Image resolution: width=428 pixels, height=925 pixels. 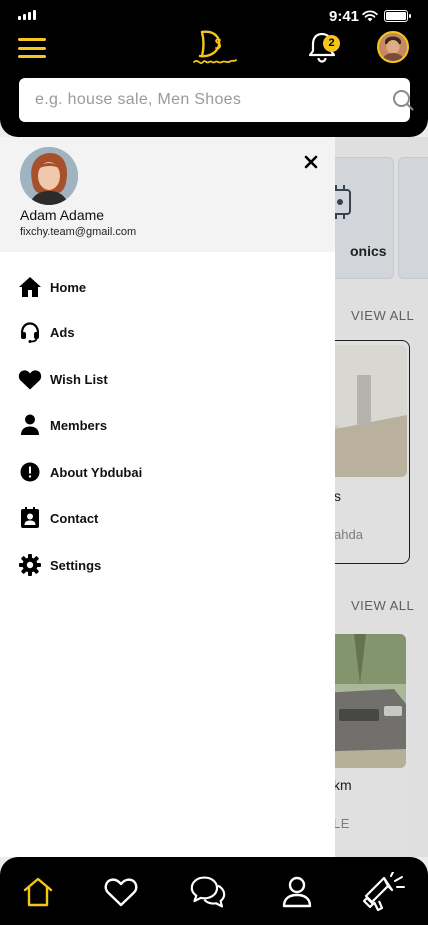 I want to click on ad-location: ahda, so click(x=348, y=534).